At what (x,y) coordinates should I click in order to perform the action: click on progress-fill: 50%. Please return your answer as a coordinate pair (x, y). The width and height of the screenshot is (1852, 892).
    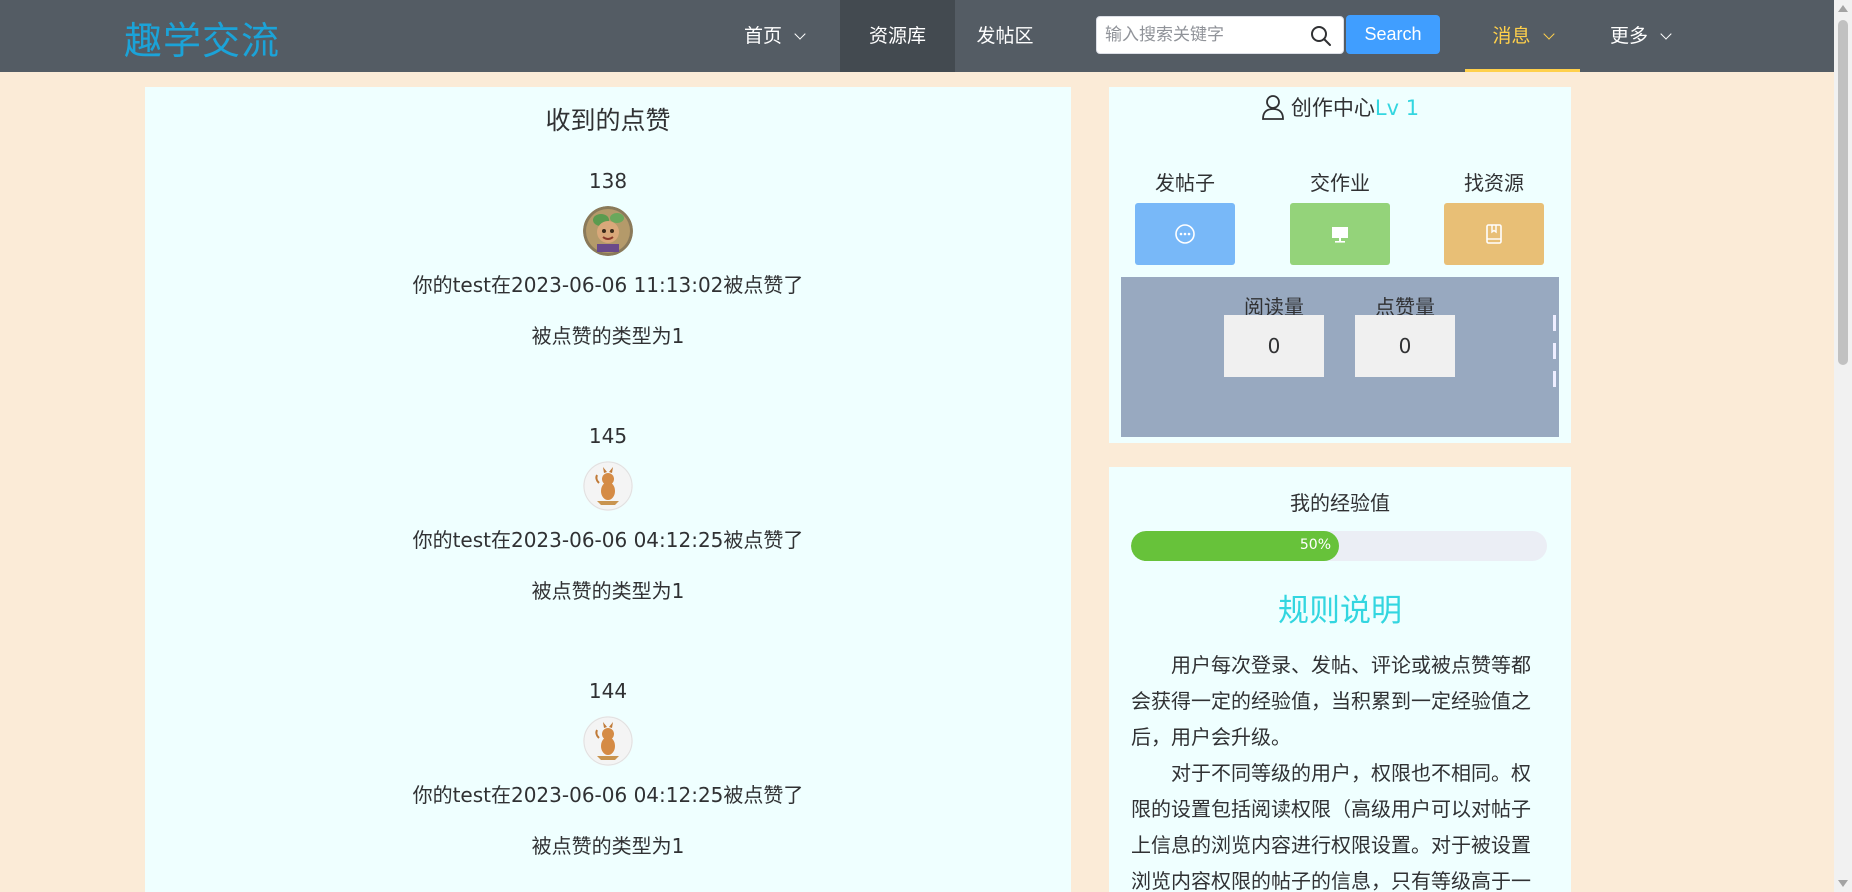
    Looking at the image, I should click on (1235, 546).